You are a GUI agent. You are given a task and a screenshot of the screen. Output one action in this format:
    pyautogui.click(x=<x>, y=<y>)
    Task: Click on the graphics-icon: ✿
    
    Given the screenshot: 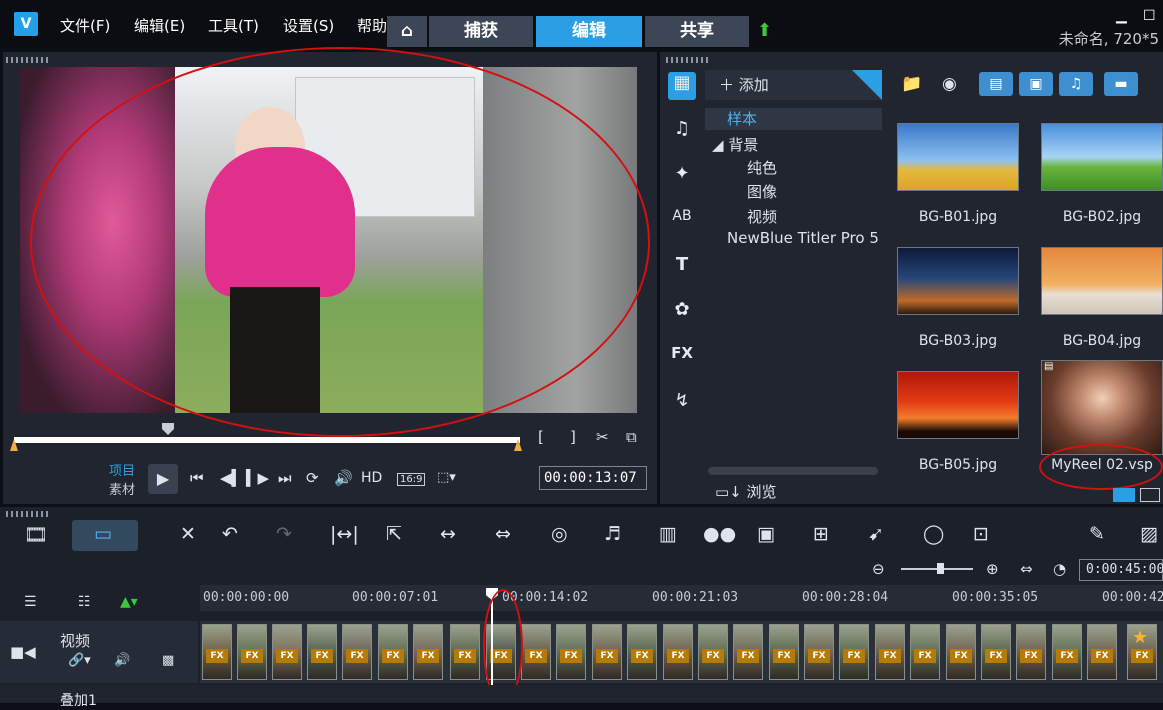 What is the action you would take?
    pyautogui.click(x=682, y=313)
    